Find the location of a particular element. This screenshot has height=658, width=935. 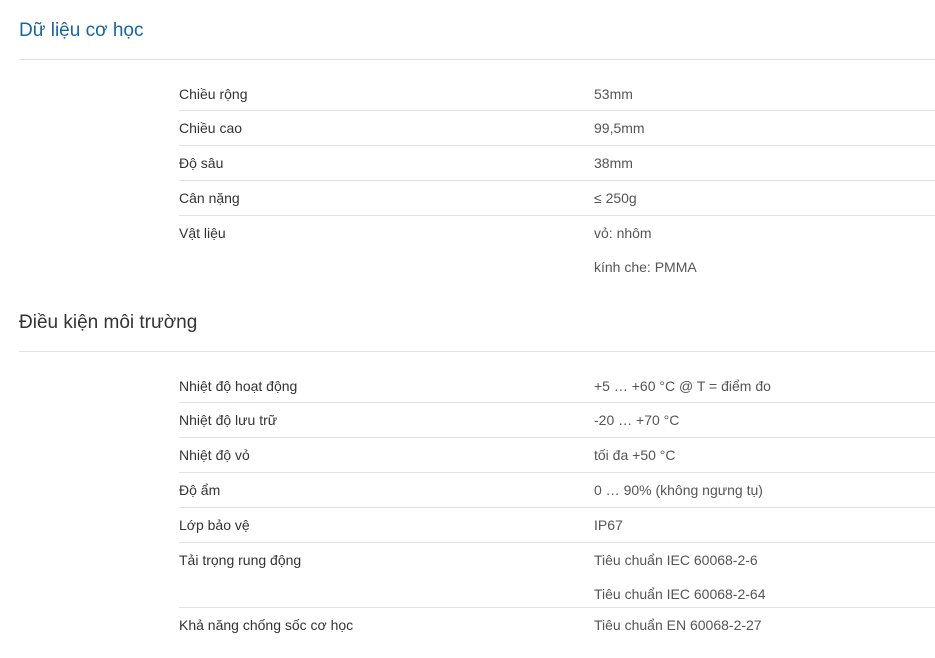

spec-value-text: 38mm is located at coordinates (613, 163).